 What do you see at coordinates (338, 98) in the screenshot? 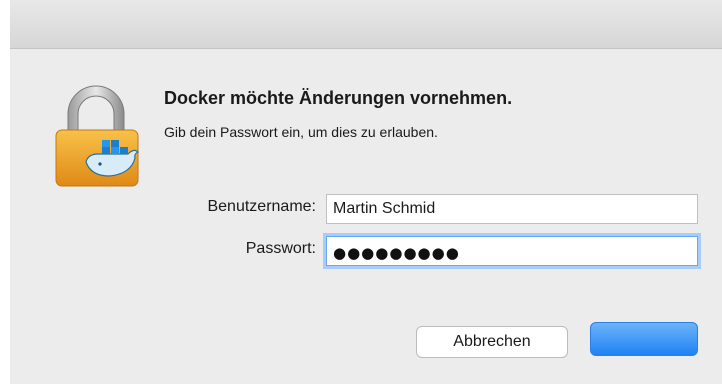
I see `dialog-heading: Docker möchte Änderungen vornehmen.` at bounding box center [338, 98].